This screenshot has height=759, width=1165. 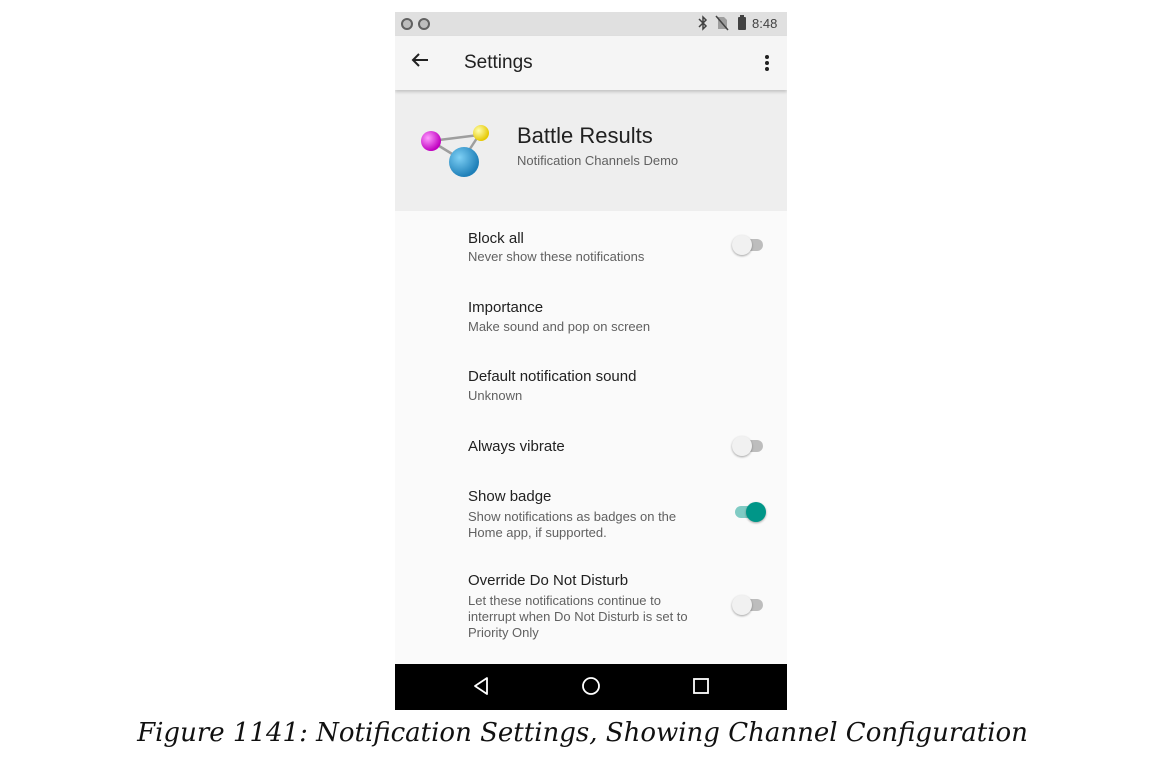 What do you see at coordinates (591, 245) in the screenshot?
I see `pref-block-all: Block all Never show these notifications` at bounding box center [591, 245].